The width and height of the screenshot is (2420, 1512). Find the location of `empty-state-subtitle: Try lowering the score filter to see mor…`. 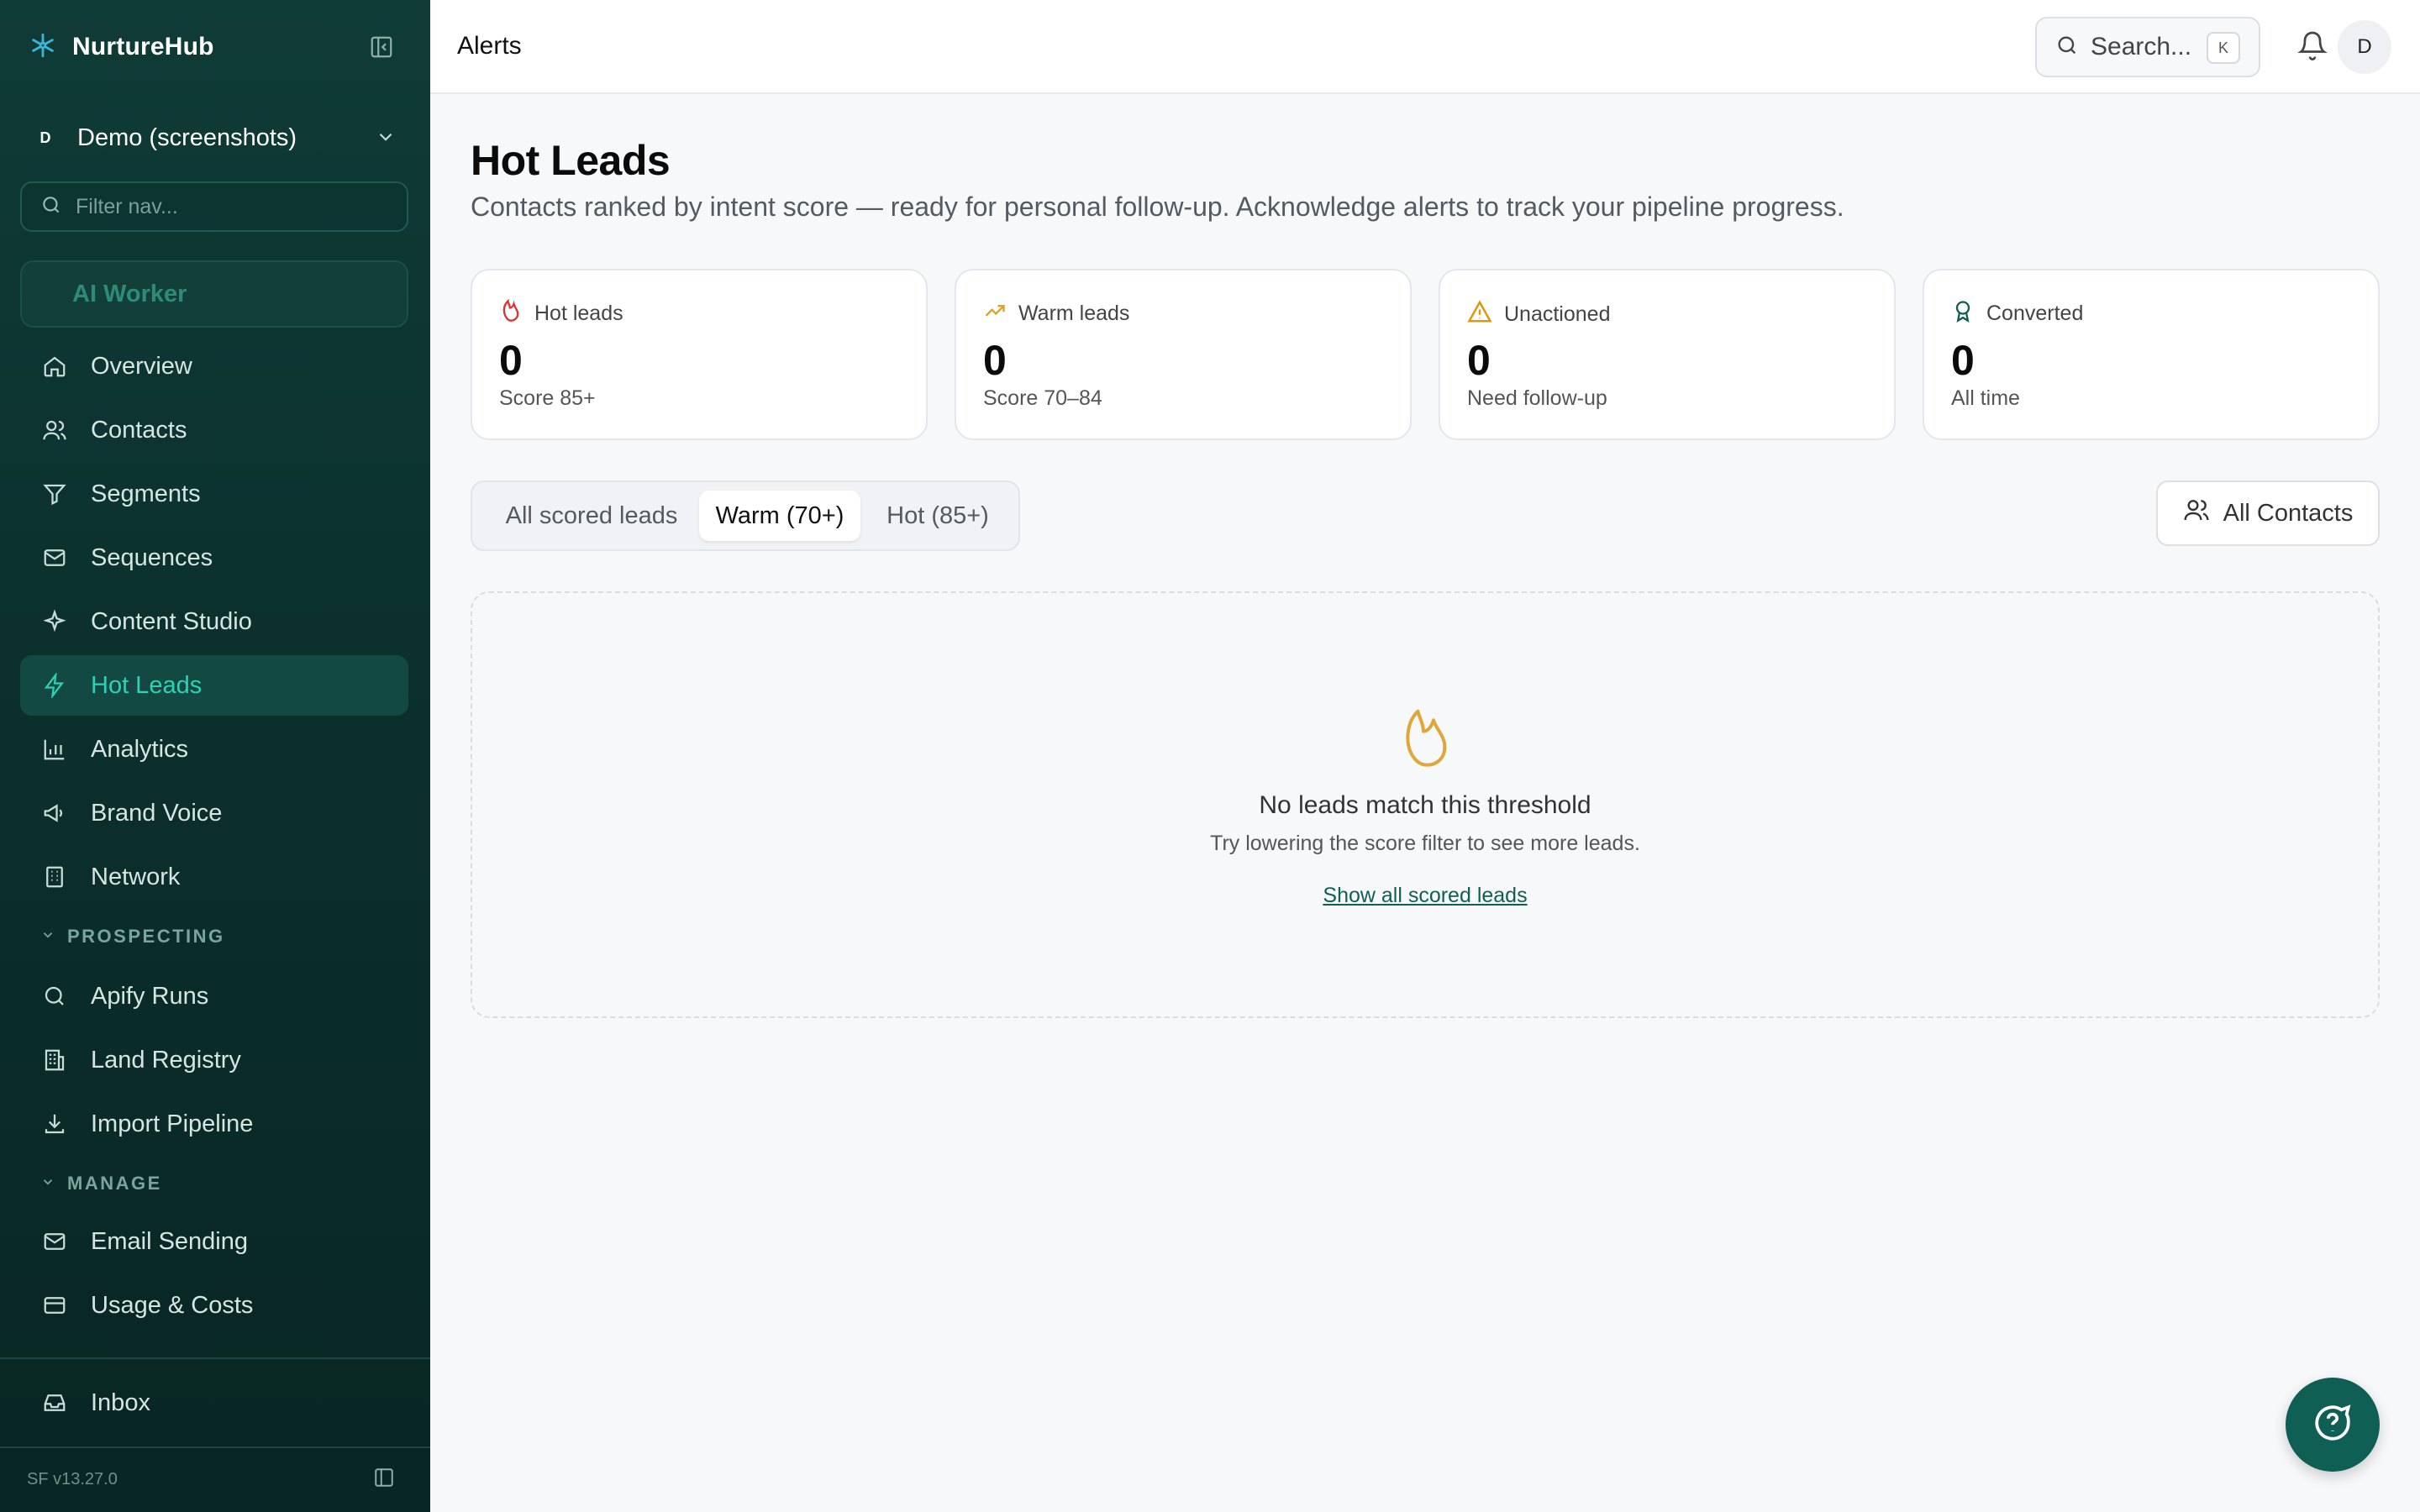

empty-state-subtitle: Try lowering the score filter to see mor… is located at coordinates (1425, 843).